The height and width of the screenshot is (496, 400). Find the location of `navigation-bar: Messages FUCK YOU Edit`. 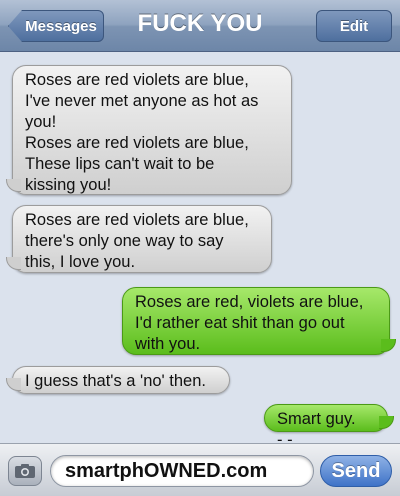

navigation-bar: Messages FUCK YOU Edit is located at coordinates (200, 26).